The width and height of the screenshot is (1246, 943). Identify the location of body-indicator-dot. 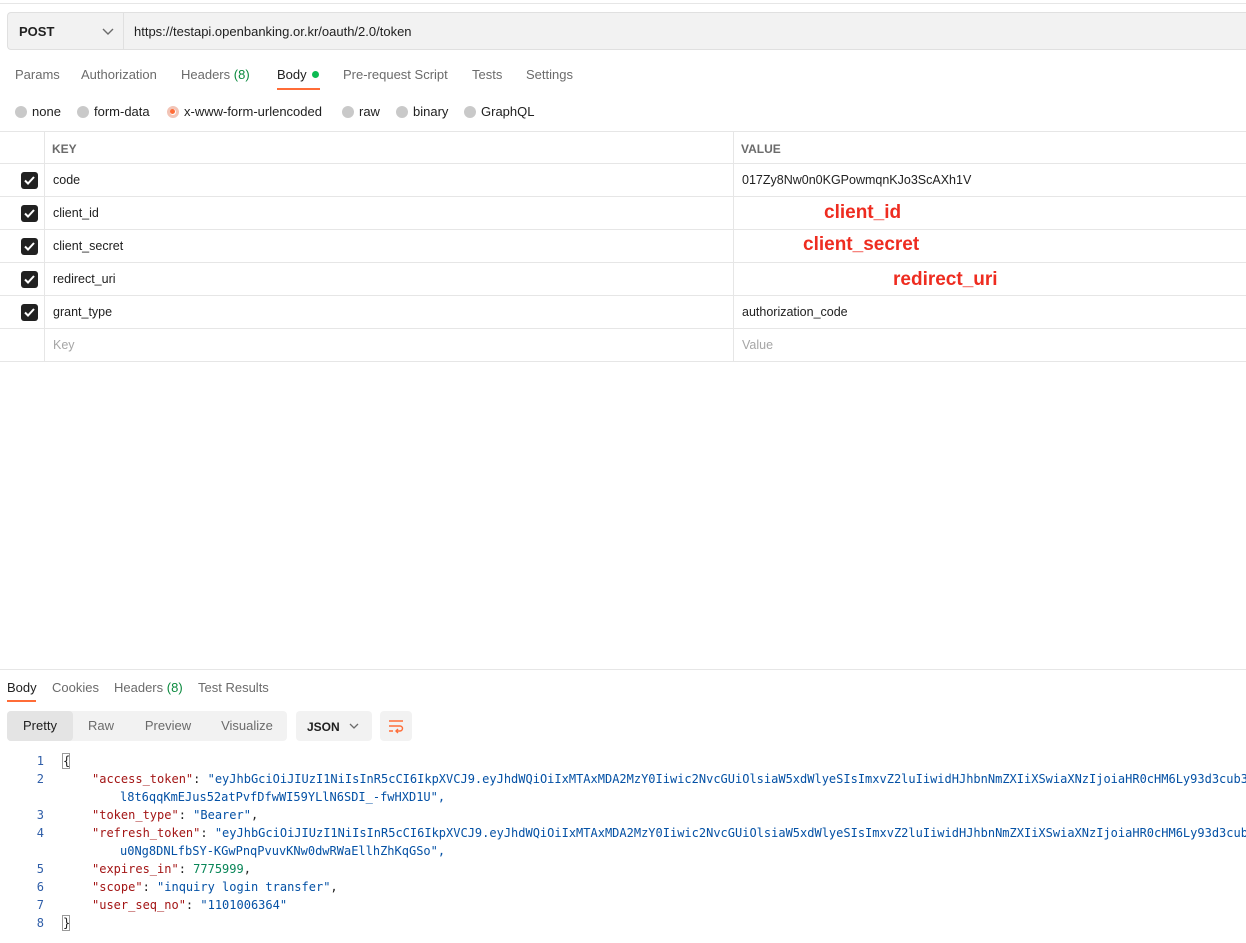
(315, 74).